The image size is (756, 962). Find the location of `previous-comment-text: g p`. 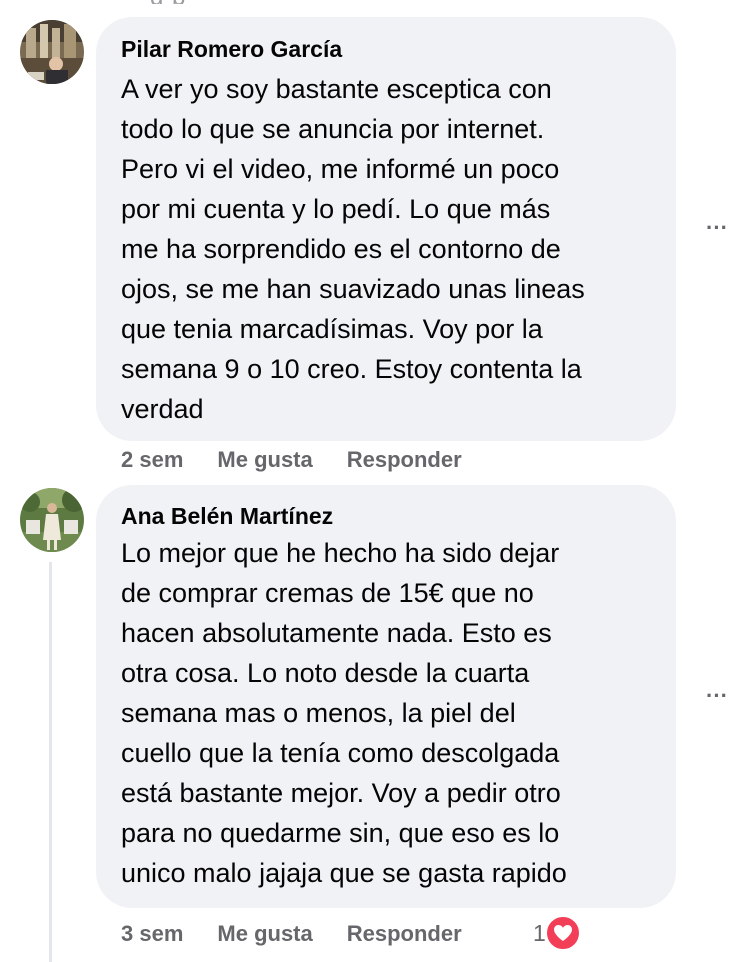

previous-comment-text: g p is located at coordinates (280, 2).